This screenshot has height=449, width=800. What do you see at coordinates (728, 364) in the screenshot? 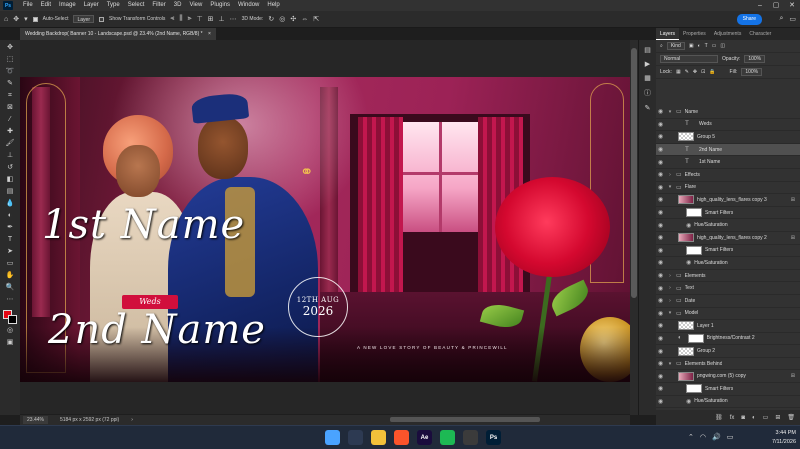
I see `layer-row: ◉ ▾ ▭ Elements Behind` at bounding box center [728, 364].